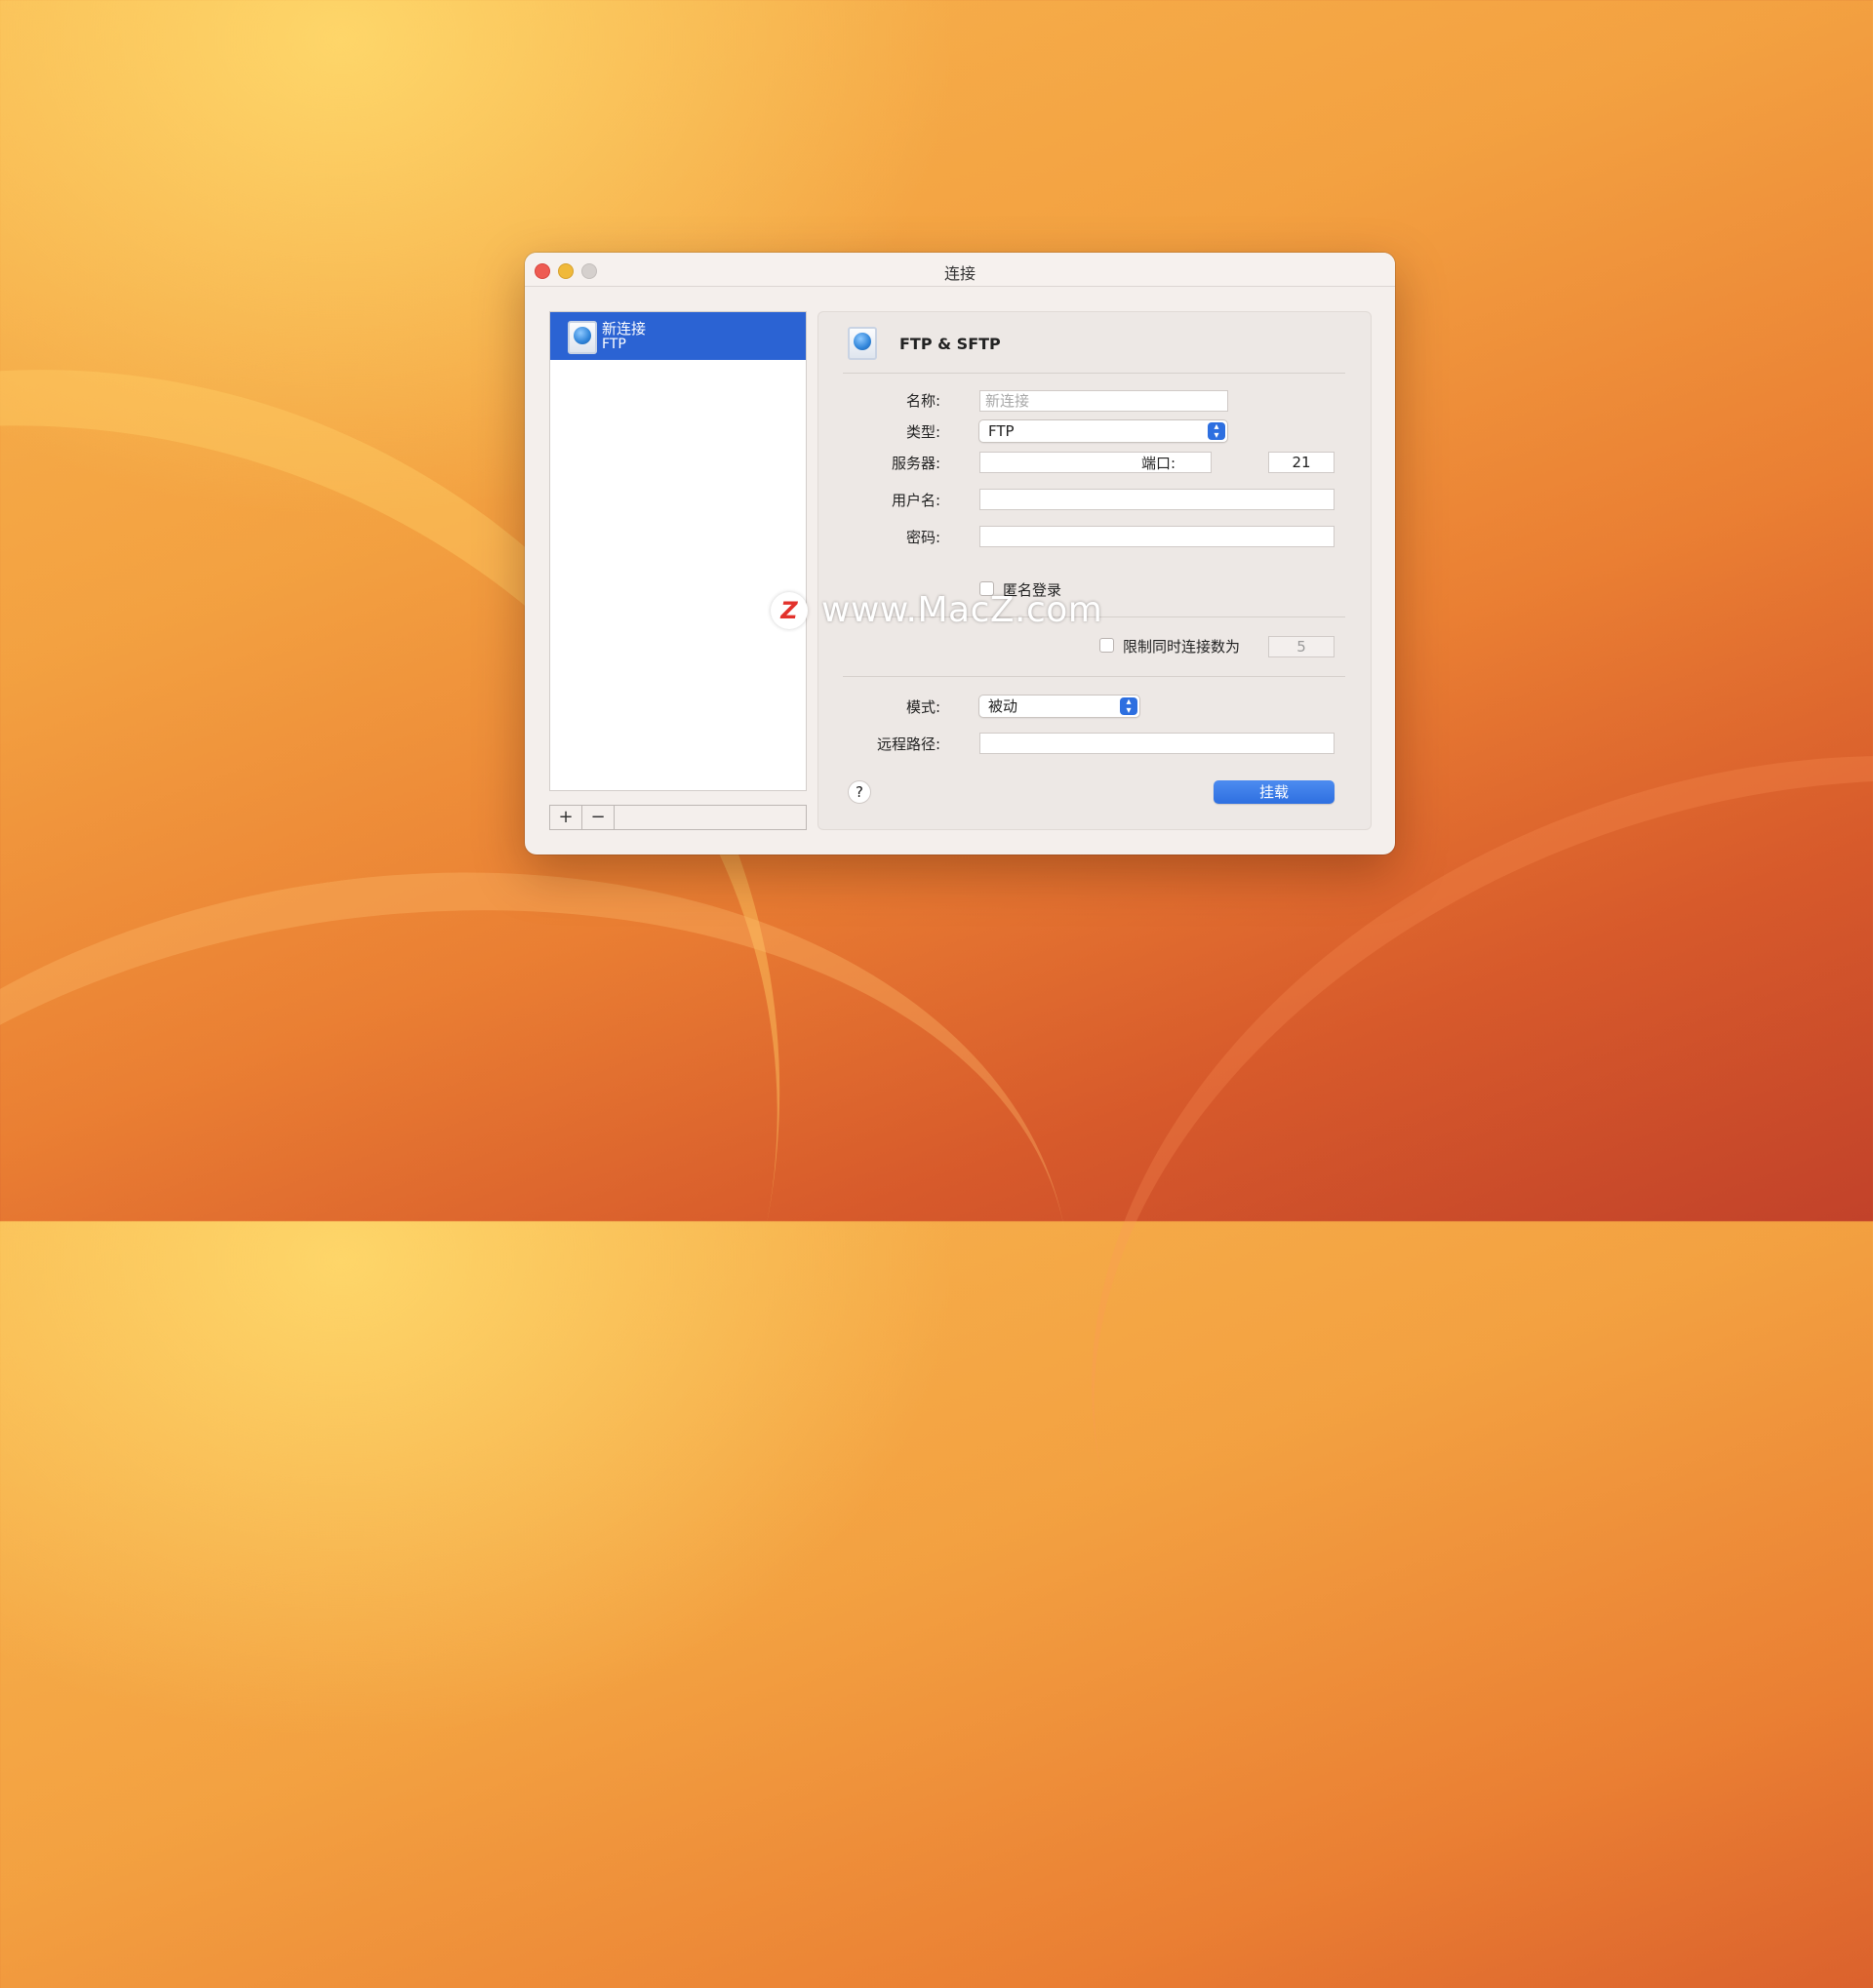 The height and width of the screenshot is (1988, 1873). I want to click on watermark-logo: Z, so click(789, 610).